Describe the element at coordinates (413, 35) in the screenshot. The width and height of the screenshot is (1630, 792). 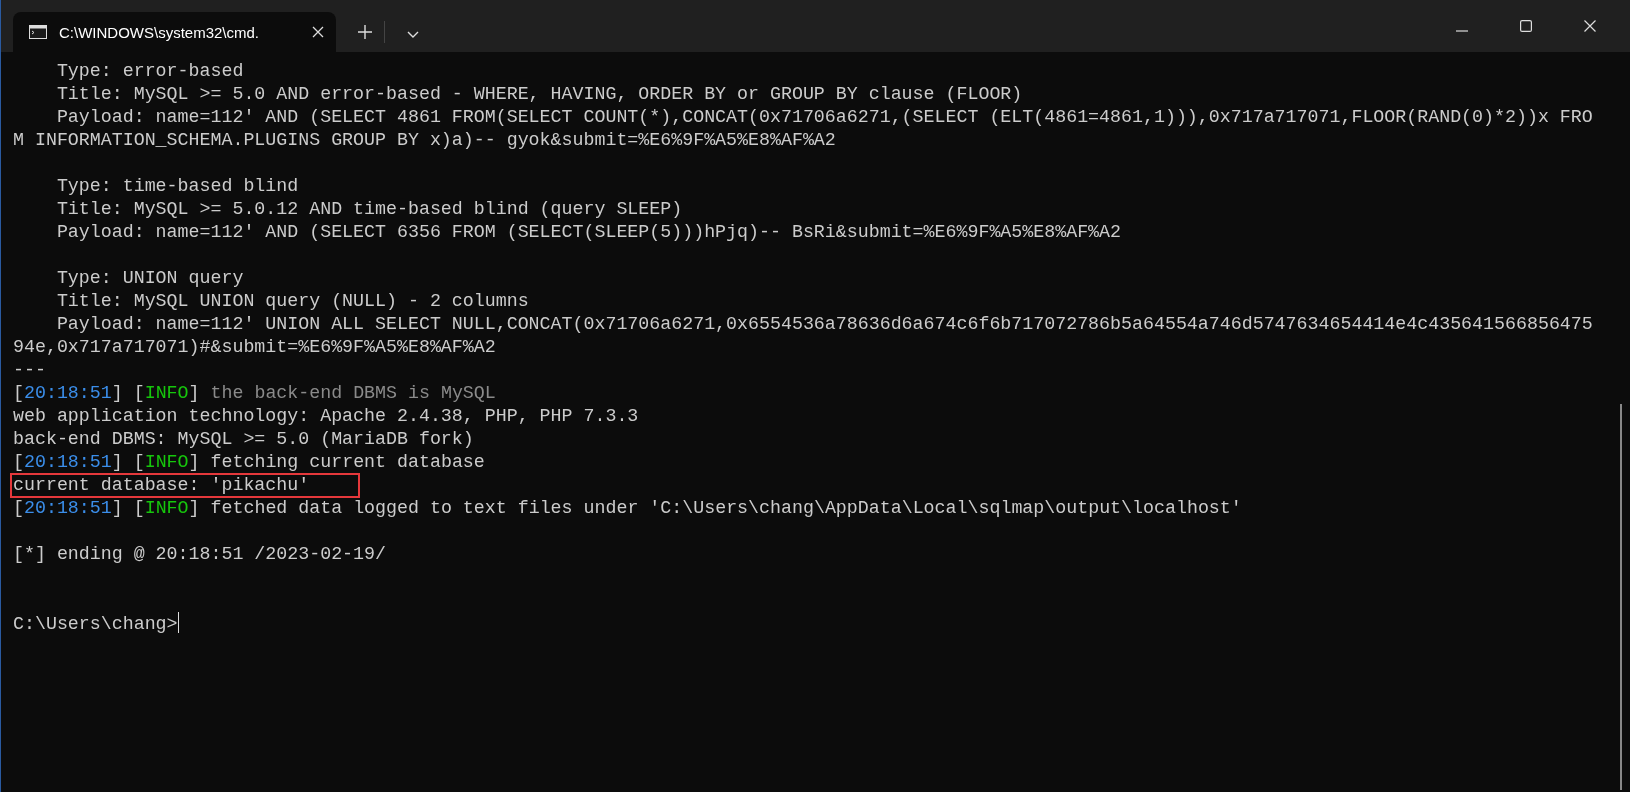
I see `chevron-down-icon` at that location.